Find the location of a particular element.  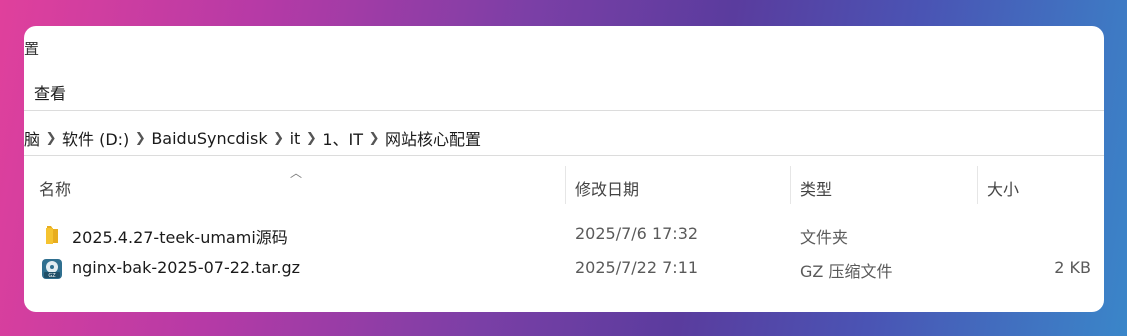

column-header-row: ︿ 名称 修改日期 类型 大小 is located at coordinates (564, 185).